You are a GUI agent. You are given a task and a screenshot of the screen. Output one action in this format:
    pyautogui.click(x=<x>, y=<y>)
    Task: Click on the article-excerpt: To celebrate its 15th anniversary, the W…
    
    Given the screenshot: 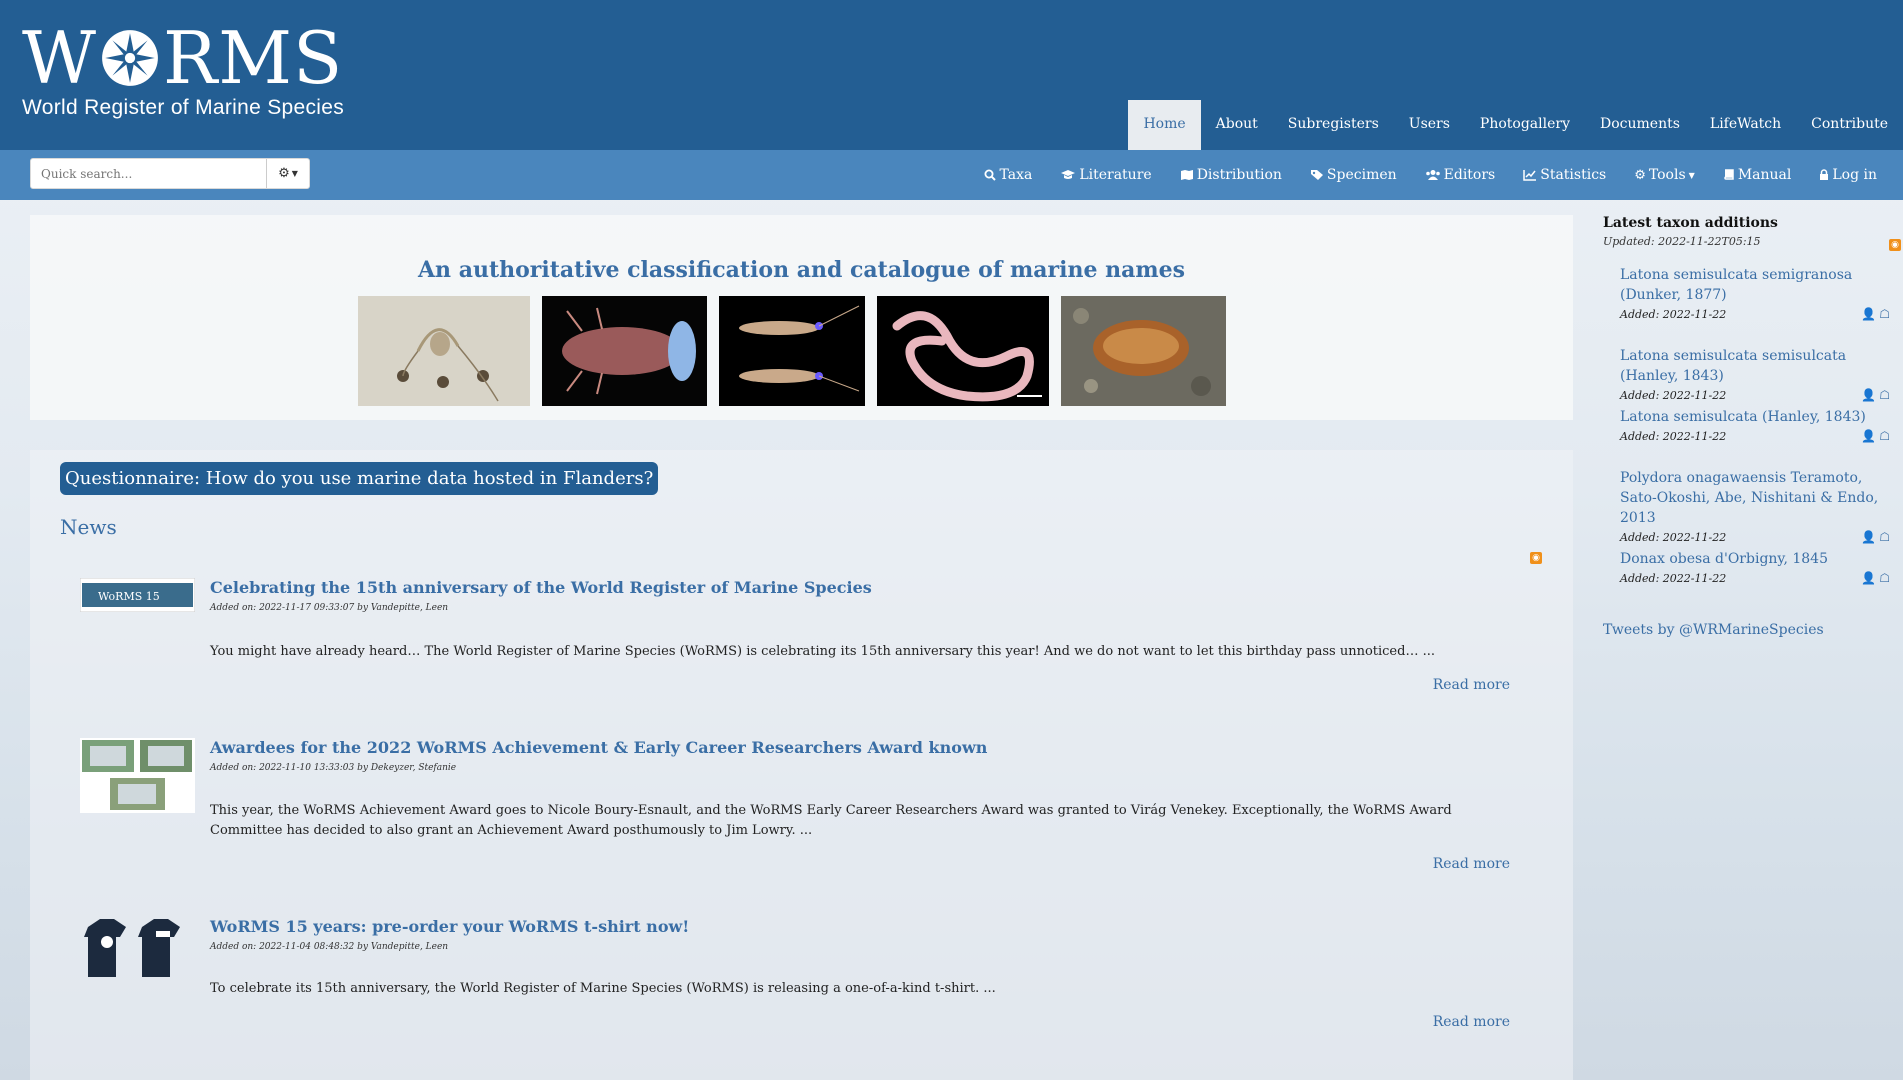 What is the action you would take?
    pyautogui.click(x=603, y=988)
    